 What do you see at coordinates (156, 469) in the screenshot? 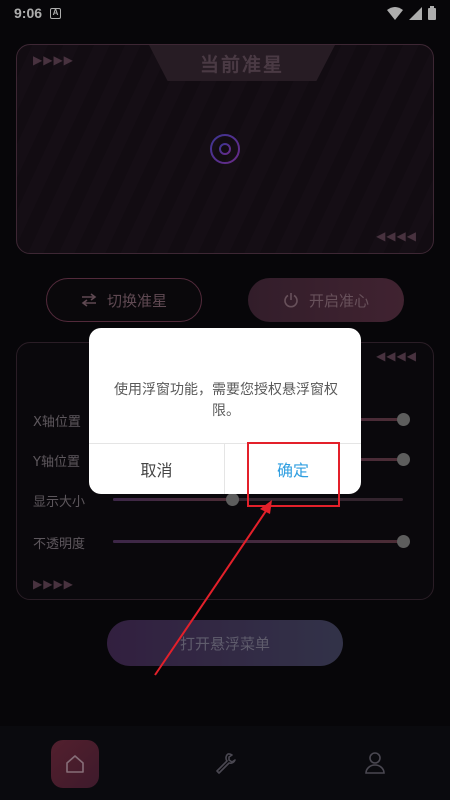
I see `cancel-button: 取消` at bounding box center [156, 469].